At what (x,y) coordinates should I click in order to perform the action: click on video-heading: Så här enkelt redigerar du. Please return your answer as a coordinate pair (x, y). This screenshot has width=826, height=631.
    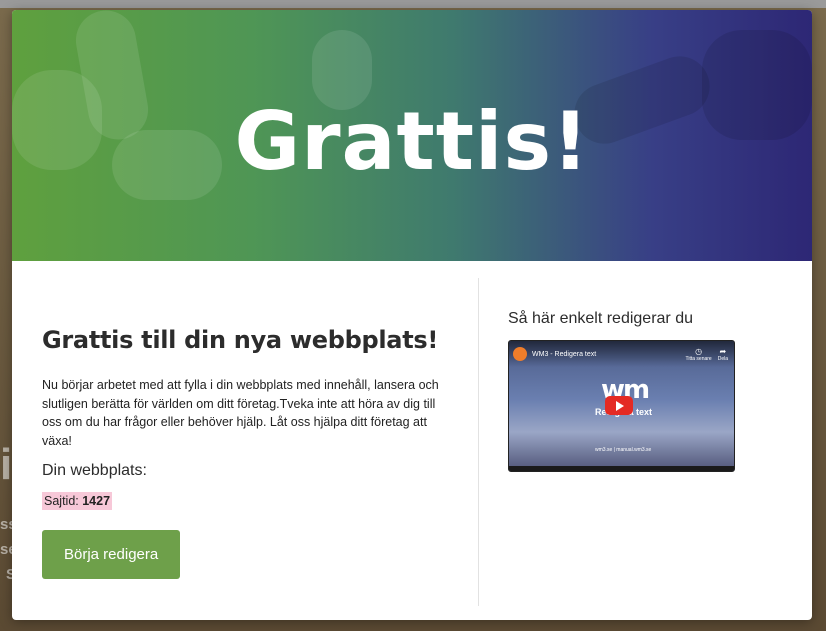
    Looking at the image, I should click on (600, 318).